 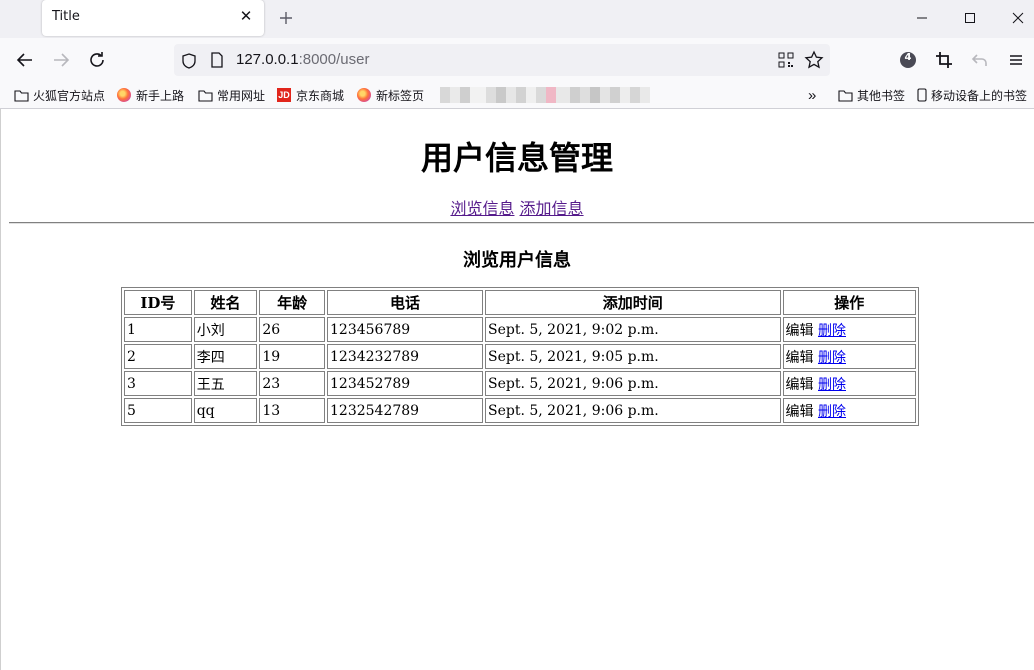 I want to click on undo-button, so click(x=980, y=60).